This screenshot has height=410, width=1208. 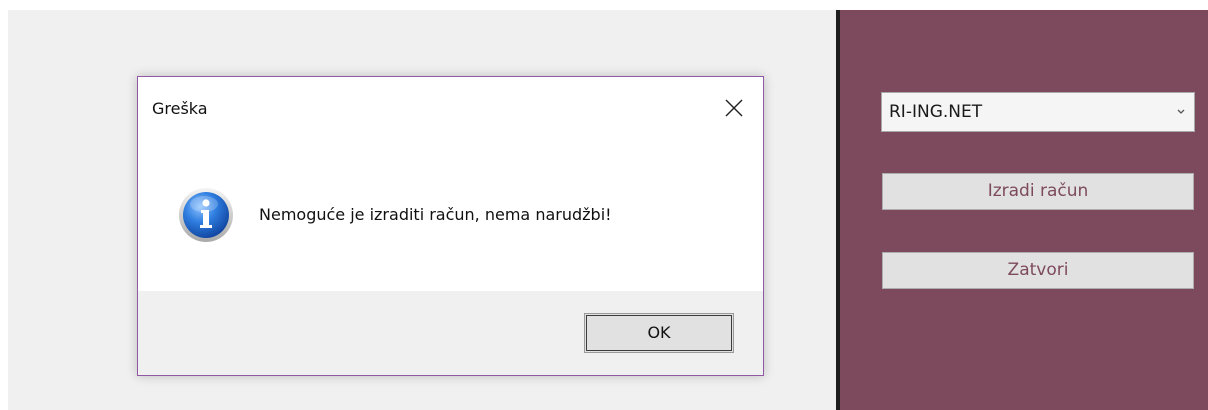 What do you see at coordinates (734, 108) in the screenshot?
I see `close-icon` at bounding box center [734, 108].